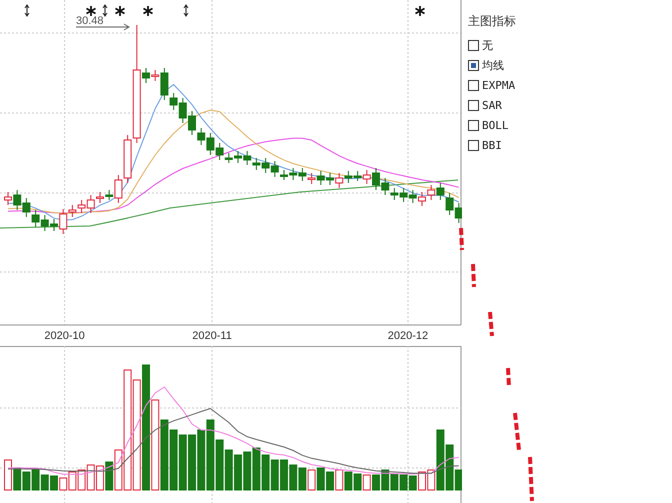 Image resolution: width=672 pixels, height=503 pixels. Describe the element at coordinates (408, 336) in the screenshot. I see `axis-label: 2020-12` at that location.